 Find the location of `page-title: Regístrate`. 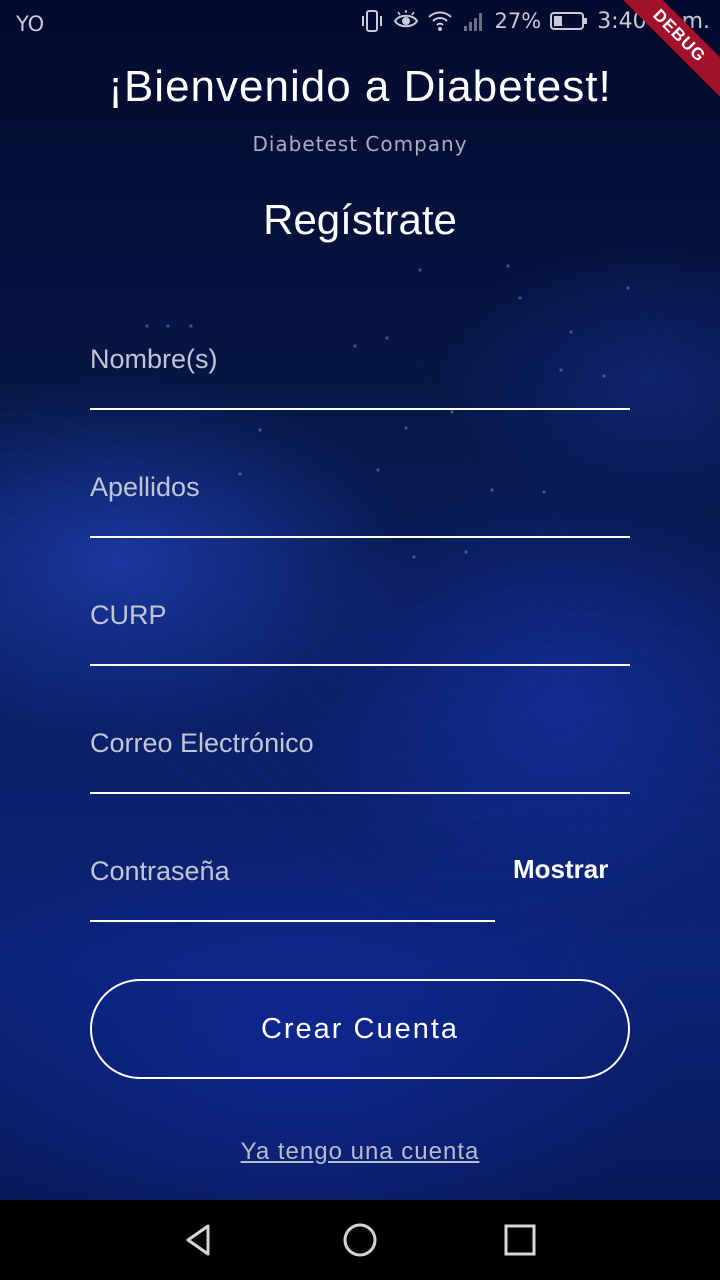

page-title: Regístrate is located at coordinates (360, 219).